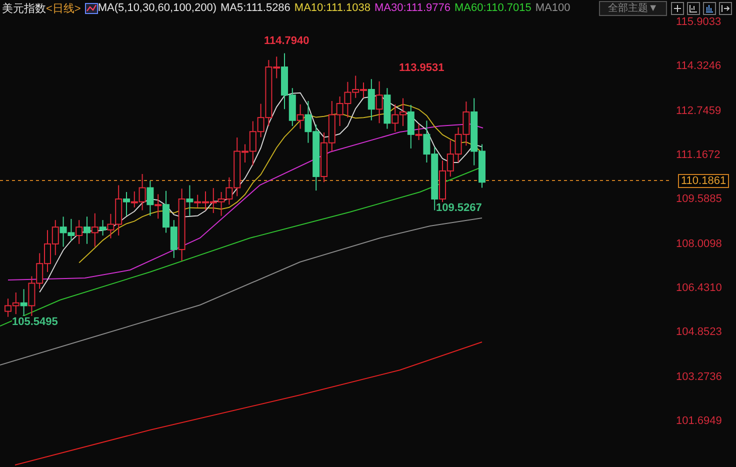 This screenshot has width=736, height=467. Describe the element at coordinates (552, 8) in the screenshot. I see `legend-value: MA100` at that location.